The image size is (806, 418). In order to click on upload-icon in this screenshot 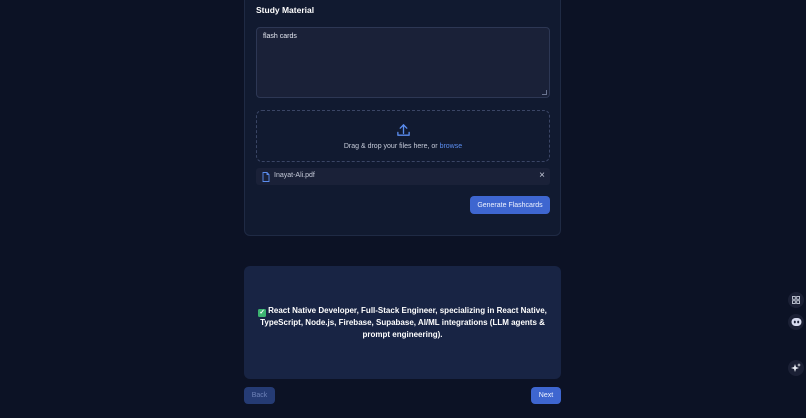, I will do `click(403, 130)`.